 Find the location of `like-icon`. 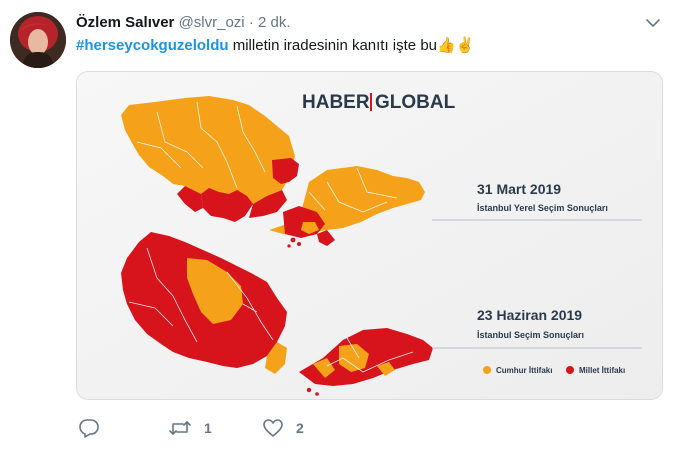

like-icon is located at coordinates (273, 428).